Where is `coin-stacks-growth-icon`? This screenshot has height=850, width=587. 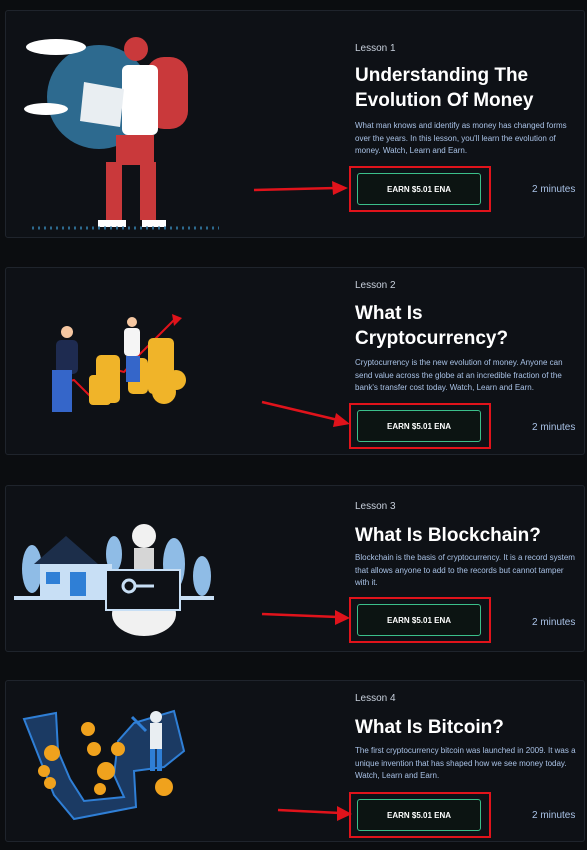 coin-stacks-growth-icon is located at coordinates (119, 363).